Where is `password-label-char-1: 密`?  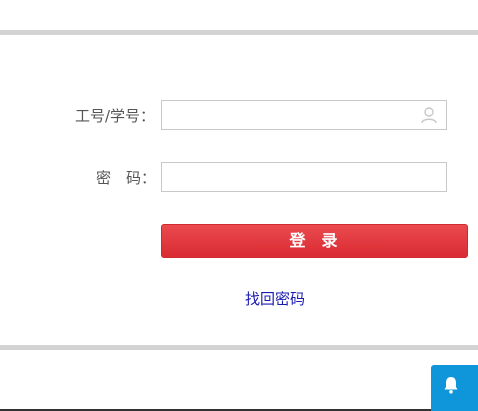
password-label-char-1: 密 is located at coordinates (103, 178).